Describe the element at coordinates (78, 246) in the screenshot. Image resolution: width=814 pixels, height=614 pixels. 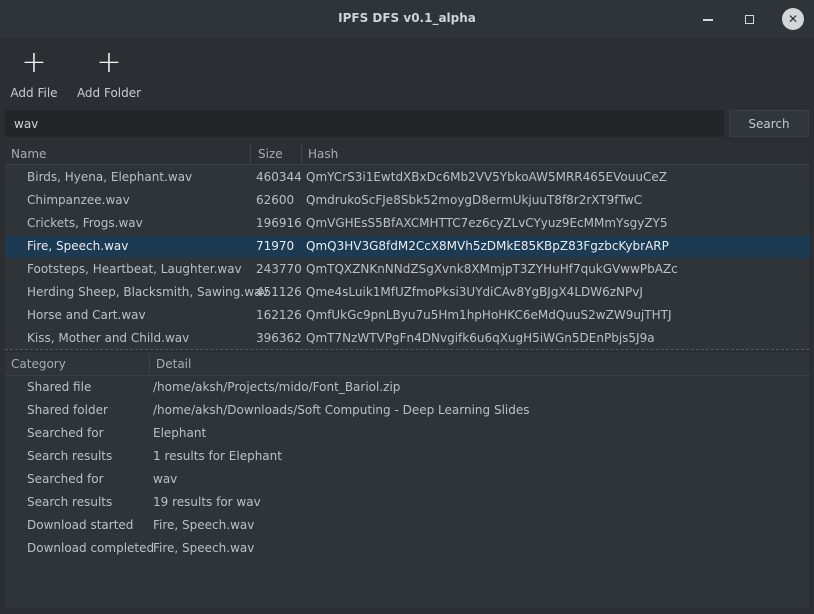
I see `file-name-cell: Fire, Speech.wav` at that location.